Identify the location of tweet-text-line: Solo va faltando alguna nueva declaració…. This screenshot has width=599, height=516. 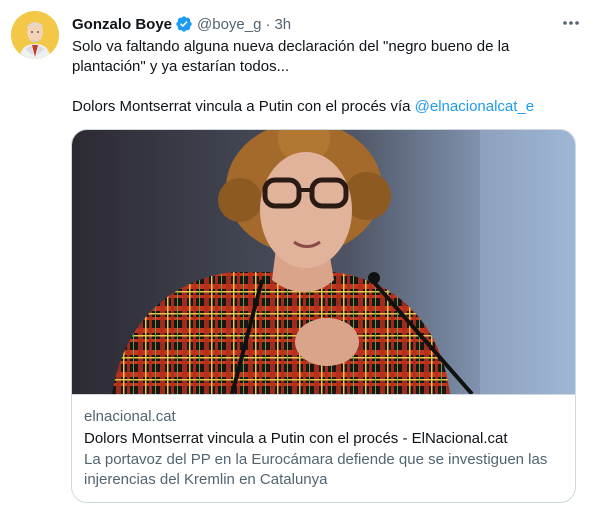
(291, 46).